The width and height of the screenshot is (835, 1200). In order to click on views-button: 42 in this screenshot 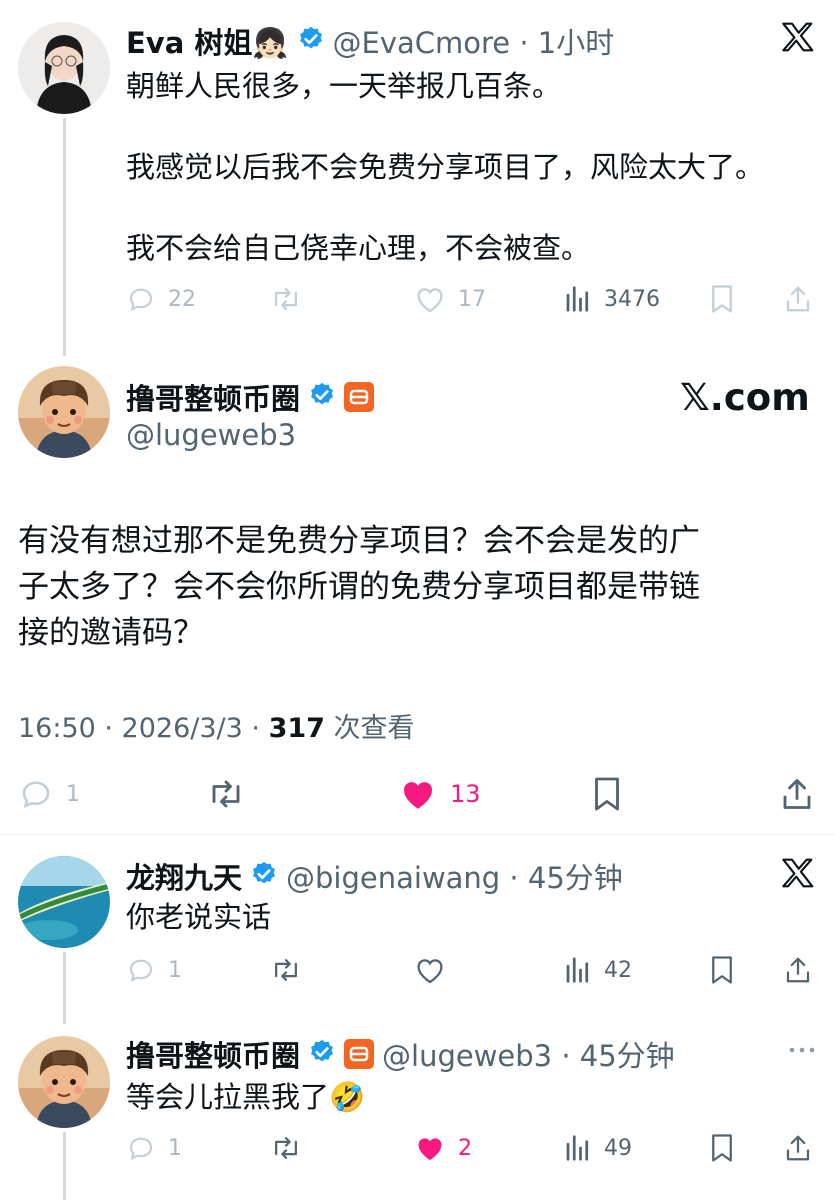, I will do `click(598, 970)`.